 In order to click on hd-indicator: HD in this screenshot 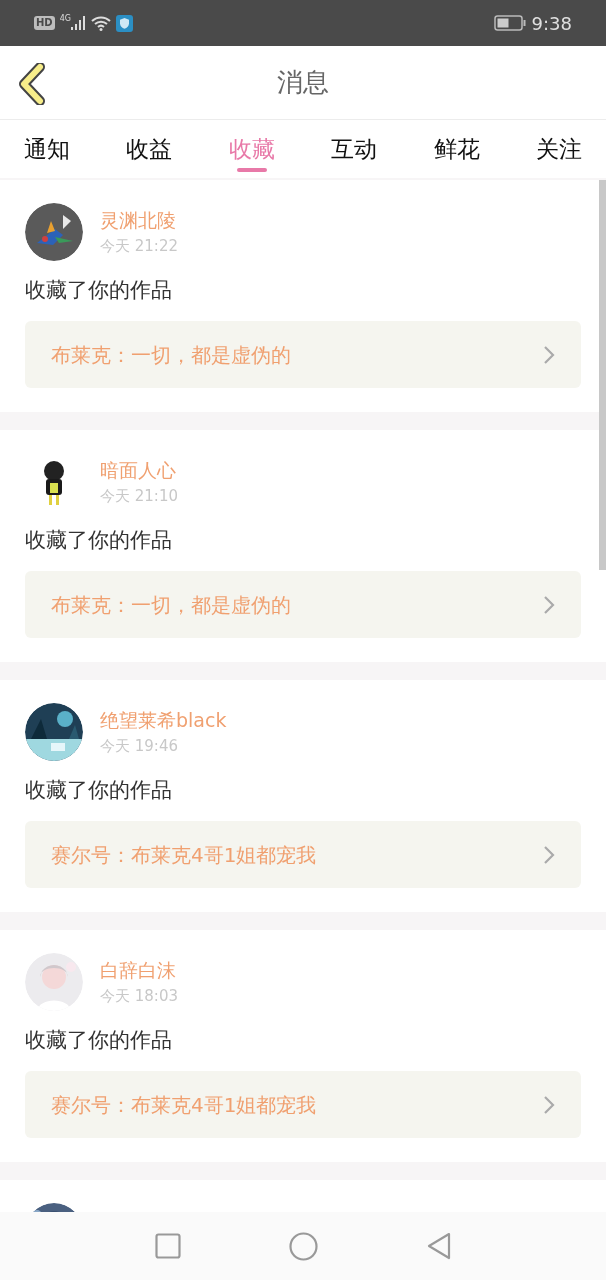, I will do `click(44, 23)`.